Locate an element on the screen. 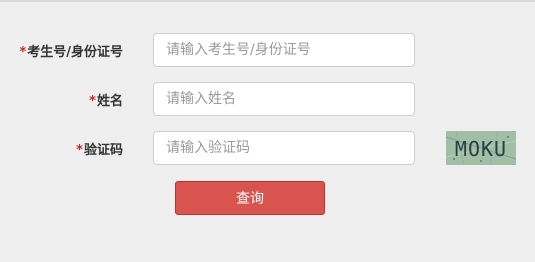 This screenshot has width=535, height=262. name-label: *姓名 is located at coordinates (106, 99).